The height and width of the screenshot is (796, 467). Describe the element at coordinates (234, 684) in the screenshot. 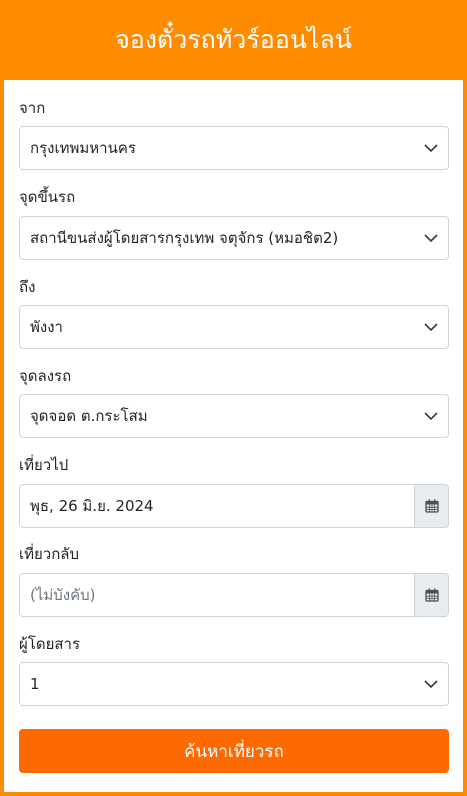

I see `passengers-select: 1` at that location.